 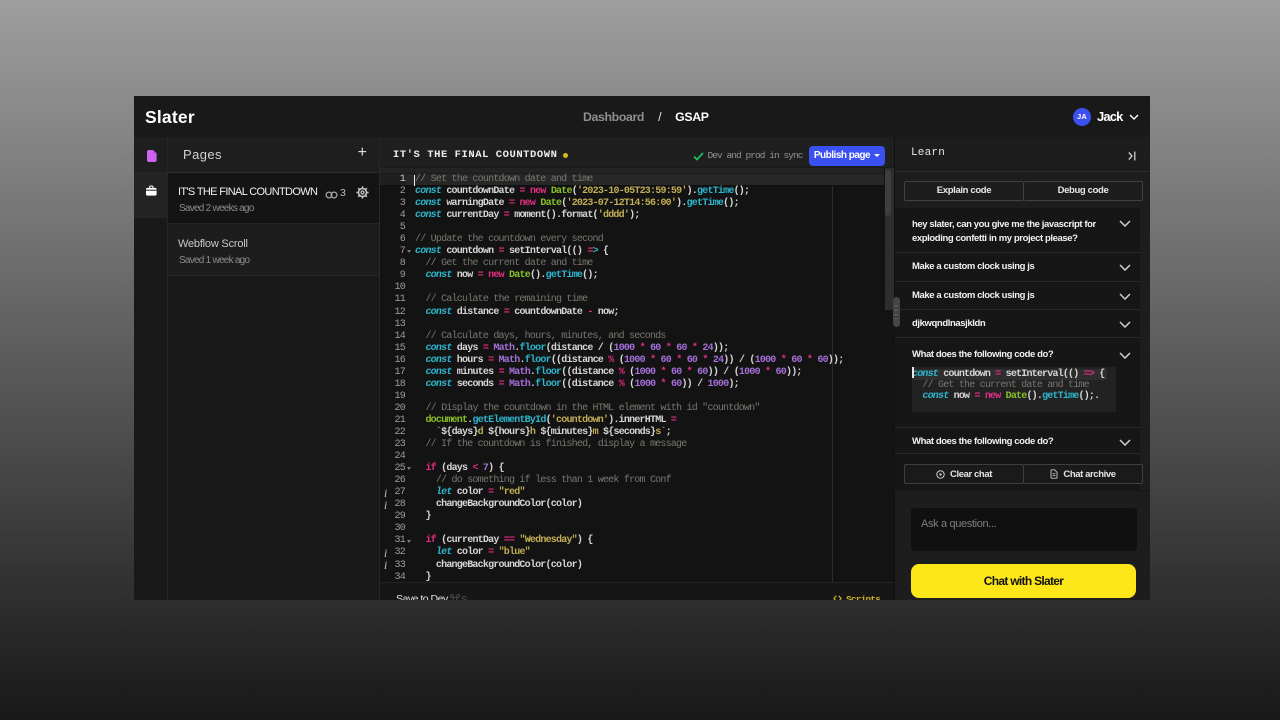 What do you see at coordinates (464, 598) in the screenshot?
I see `svg-text: S` at bounding box center [464, 598].